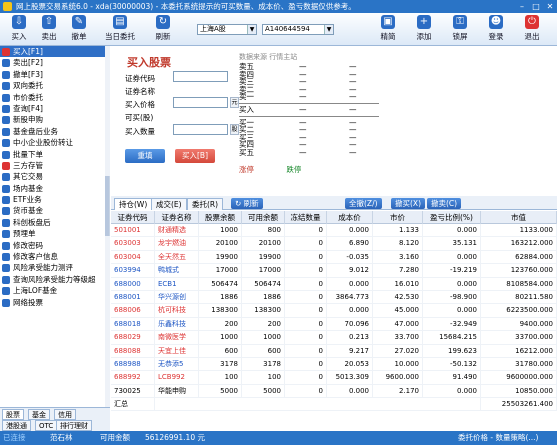 The height and width of the screenshot is (445, 557). What do you see at coordinates (54, 165) in the screenshot?
I see `sidebar-item-third-party-custody: 三方存管` at bounding box center [54, 165].